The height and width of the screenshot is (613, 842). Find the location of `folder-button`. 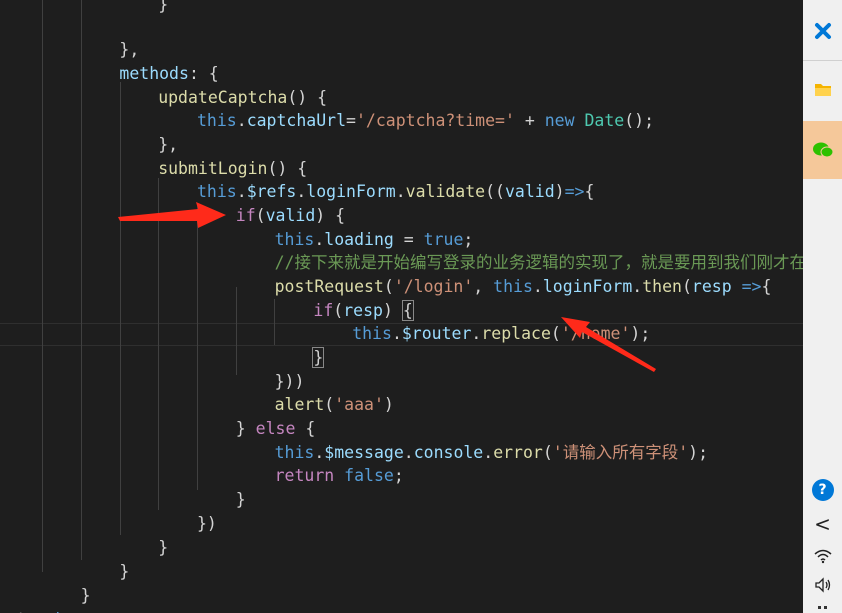

folder-button is located at coordinates (822, 90).